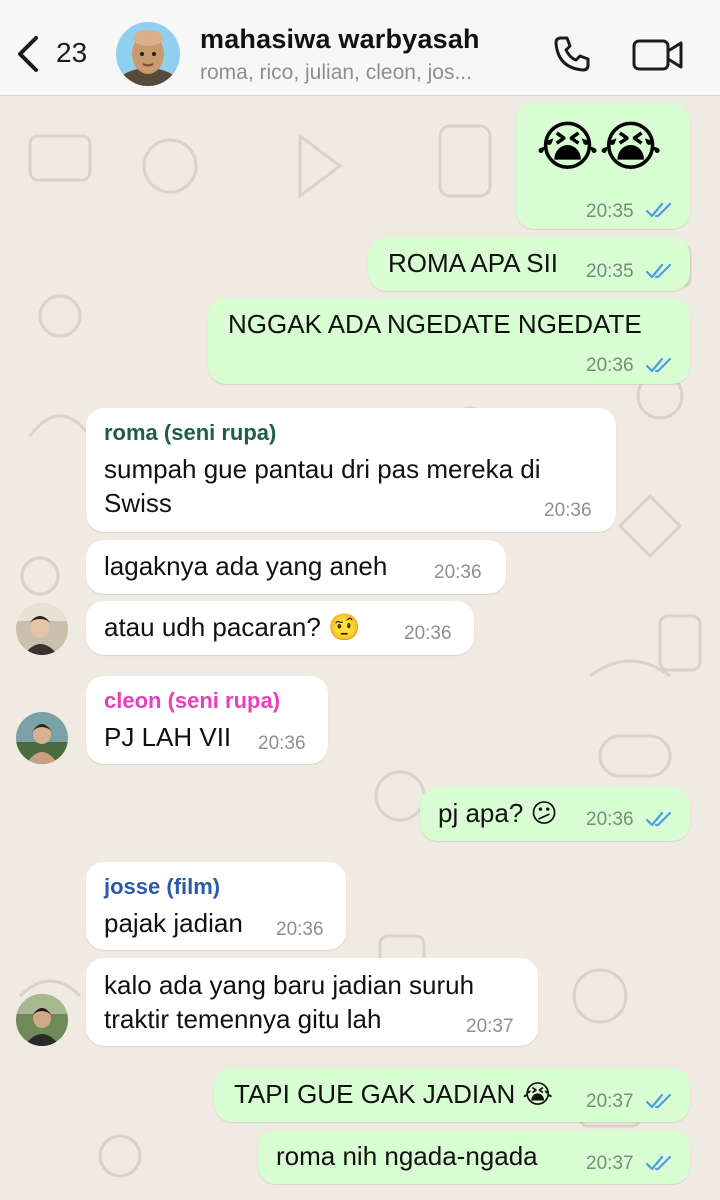  What do you see at coordinates (138, 503) in the screenshot?
I see `message-text-line: Swiss` at bounding box center [138, 503].